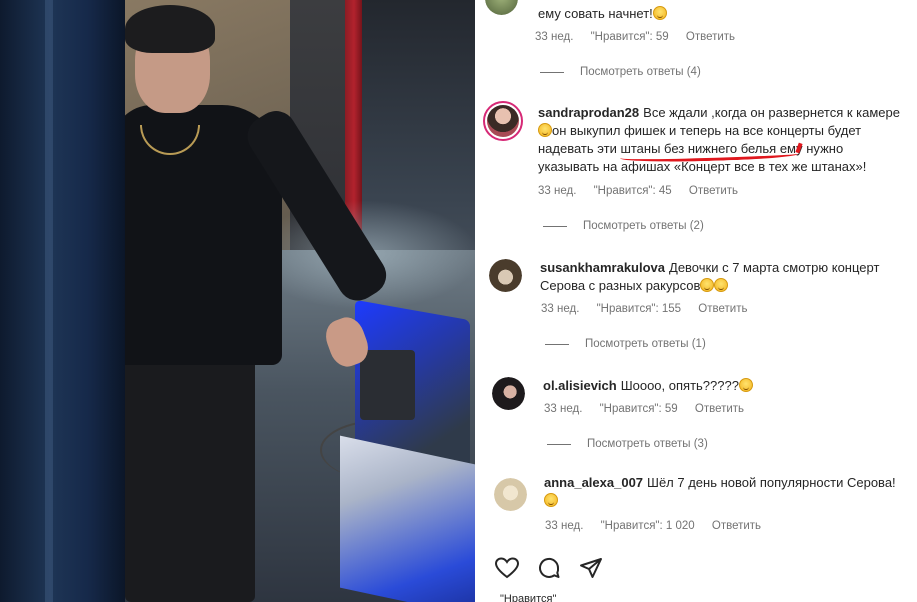 Image resolution: width=917 pixels, height=602 pixels. What do you see at coordinates (387, 385) in the screenshot?
I see `speaker-face` at bounding box center [387, 385].